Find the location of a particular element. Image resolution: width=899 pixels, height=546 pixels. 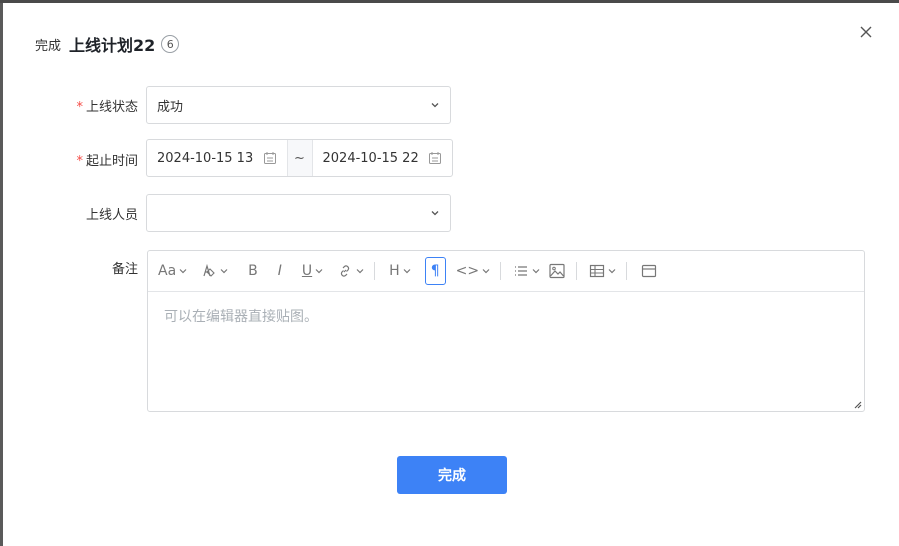

time-label: * 起止时间 is located at coordinates (83, 159).